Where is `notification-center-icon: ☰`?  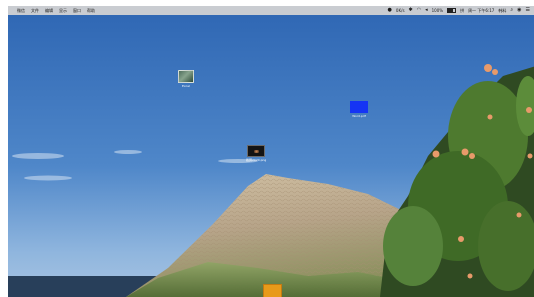 notification-center-icon: ☰ is located at coordinates (528, 10).